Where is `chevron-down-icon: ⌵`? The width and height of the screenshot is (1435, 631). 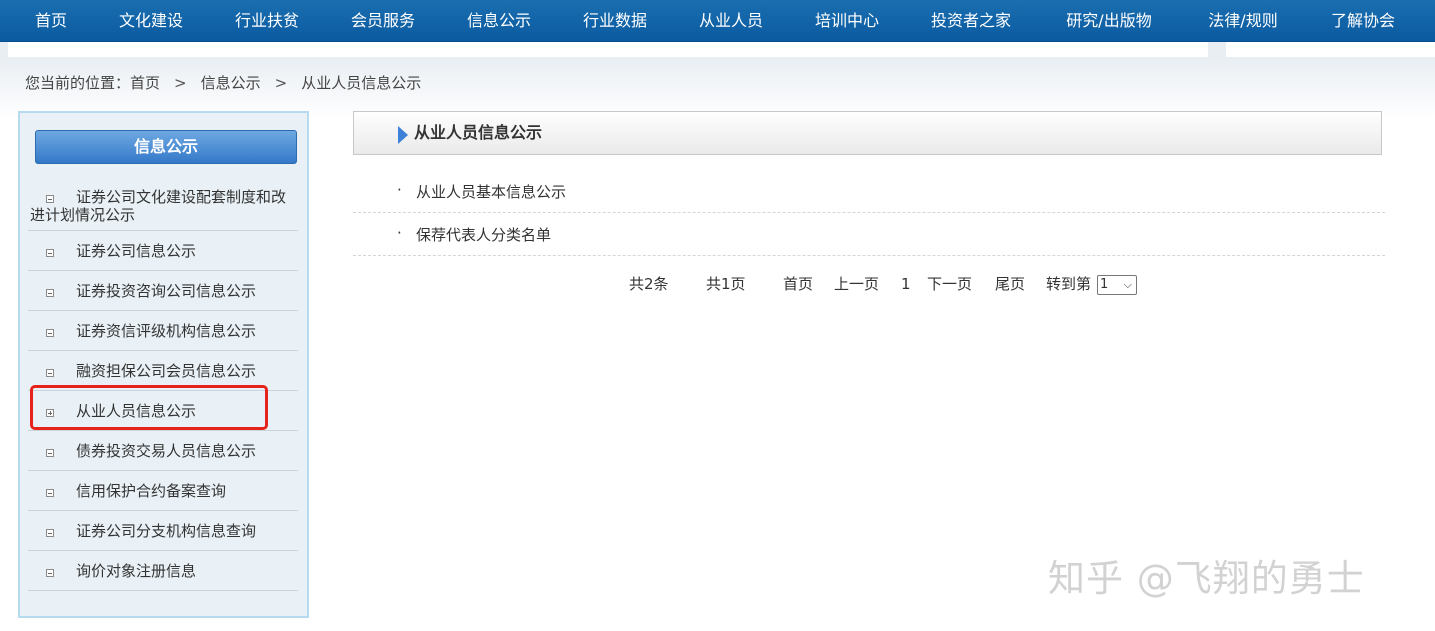 chevron-down-icon: ⌵ is located at coordinates (1127, 284).